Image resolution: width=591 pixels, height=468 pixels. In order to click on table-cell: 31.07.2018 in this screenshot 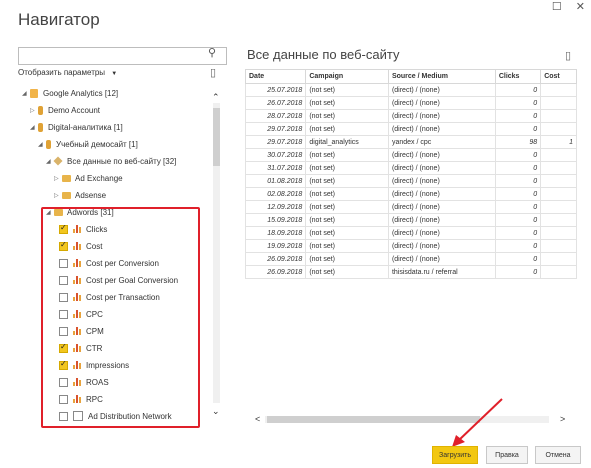, I will do `click(276, 168)`.